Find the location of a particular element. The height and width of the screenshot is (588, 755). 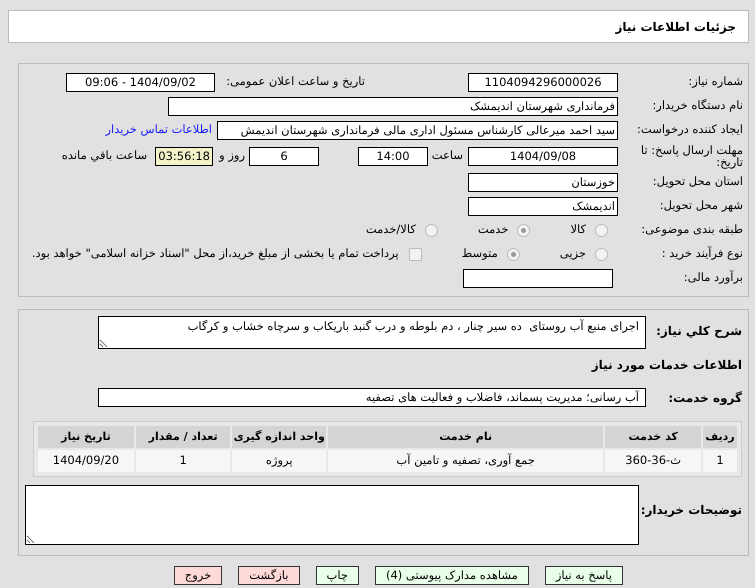

column-header: واحد اندازه گیری is located at coordinates (279, 437).